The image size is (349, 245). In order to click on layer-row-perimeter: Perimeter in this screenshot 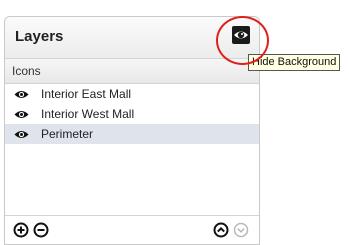, I will do `click(132, 134)`.